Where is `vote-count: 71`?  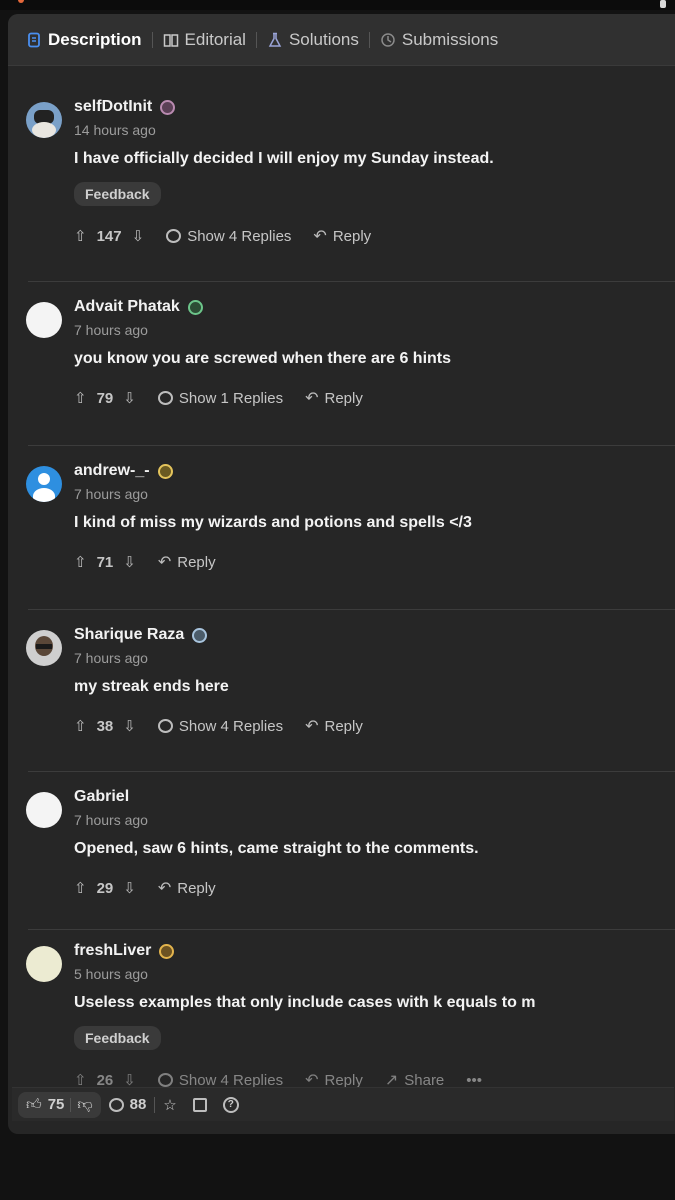 vote-count: 71 is located at coordinates (105, 562).